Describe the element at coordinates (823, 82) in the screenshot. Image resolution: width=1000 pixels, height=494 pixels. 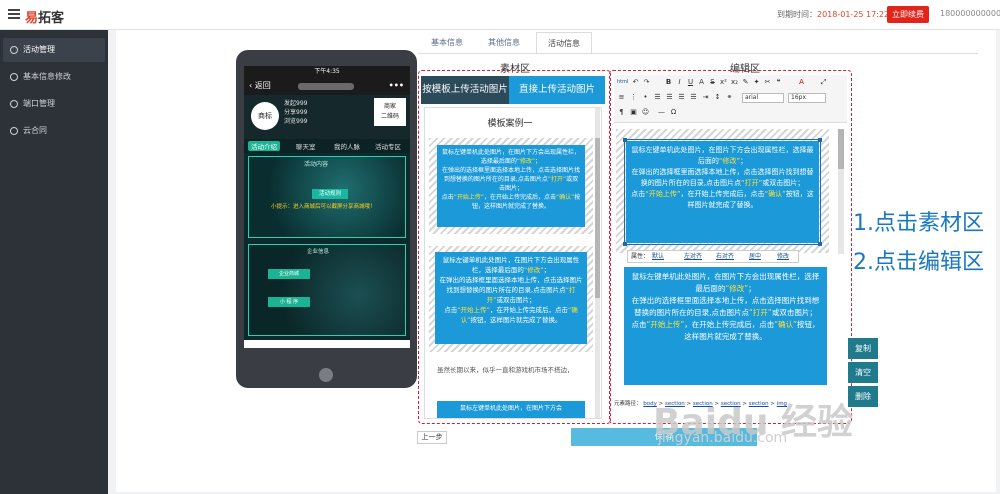
I see `fullscreen-icon: ⤢` at that location.